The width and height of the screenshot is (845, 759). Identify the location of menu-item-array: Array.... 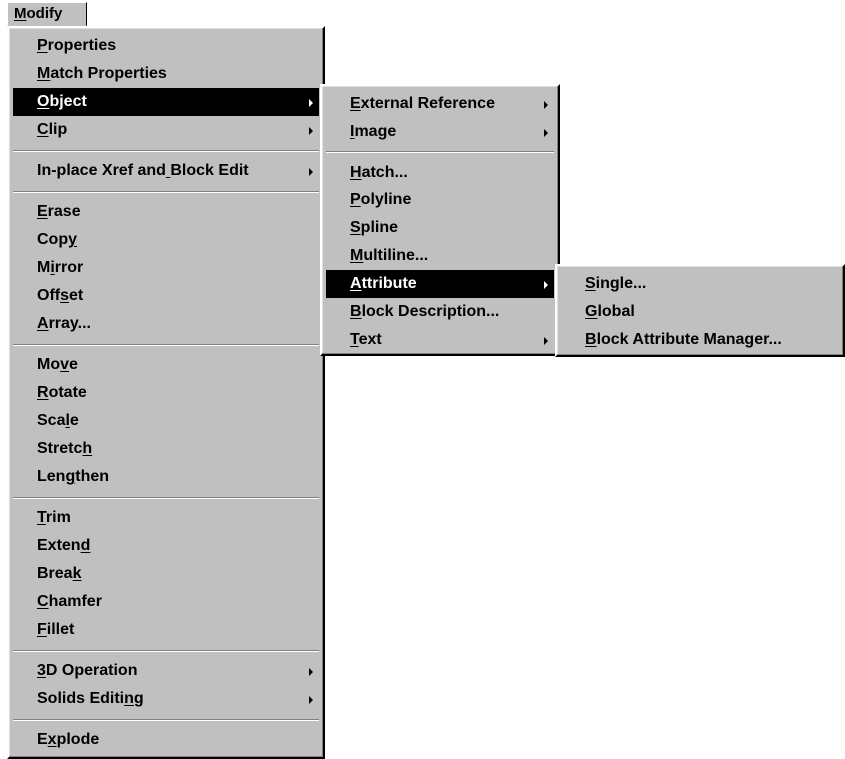
(166, 324).